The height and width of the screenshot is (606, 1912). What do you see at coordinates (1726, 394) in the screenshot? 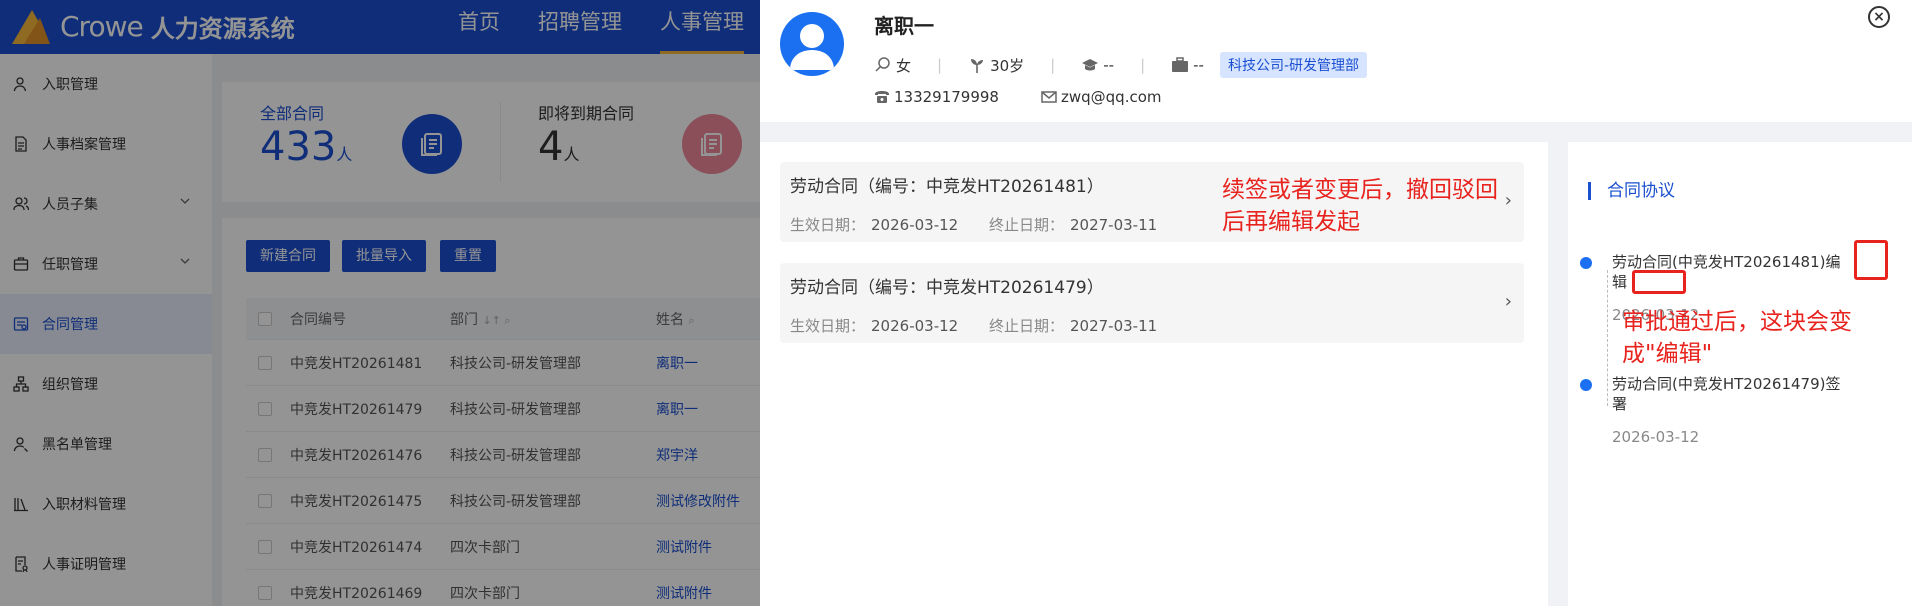
I see `timeline-item-text: 劳动合同(中竞发HT20261479)签署` at bounding box center [1726, 394].